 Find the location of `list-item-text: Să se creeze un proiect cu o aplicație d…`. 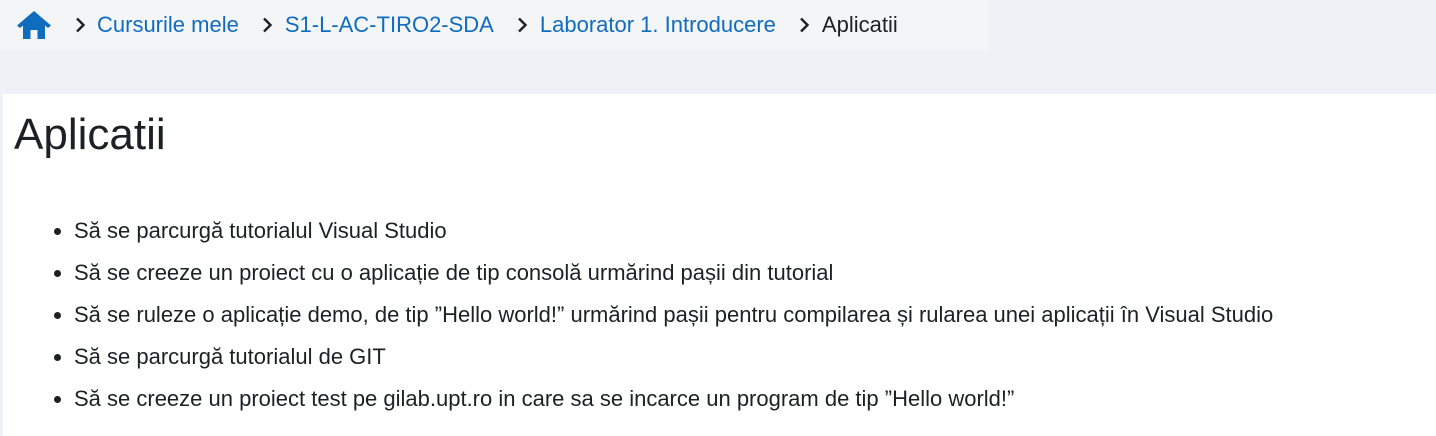

list-item-text: Să se creeze un proiect cu o aplicație d… is located at coordinates (454, 272).